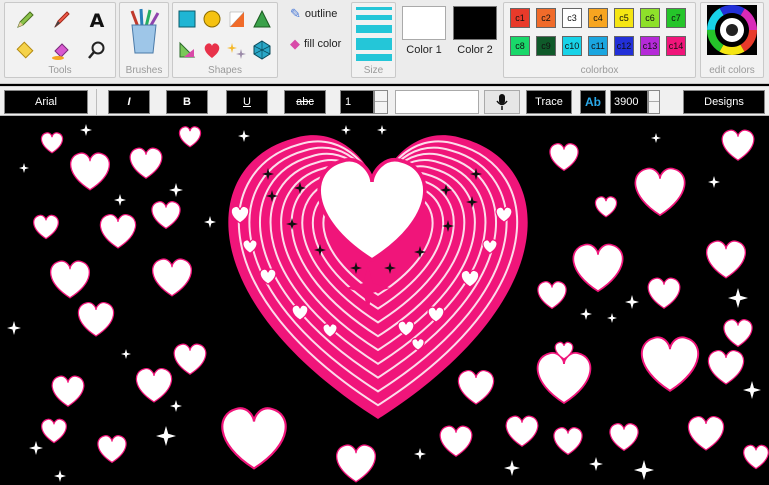 The width and height of the screenshot is (769, 485). I want to click on gradient-triangle-icon, so click(187, 50).